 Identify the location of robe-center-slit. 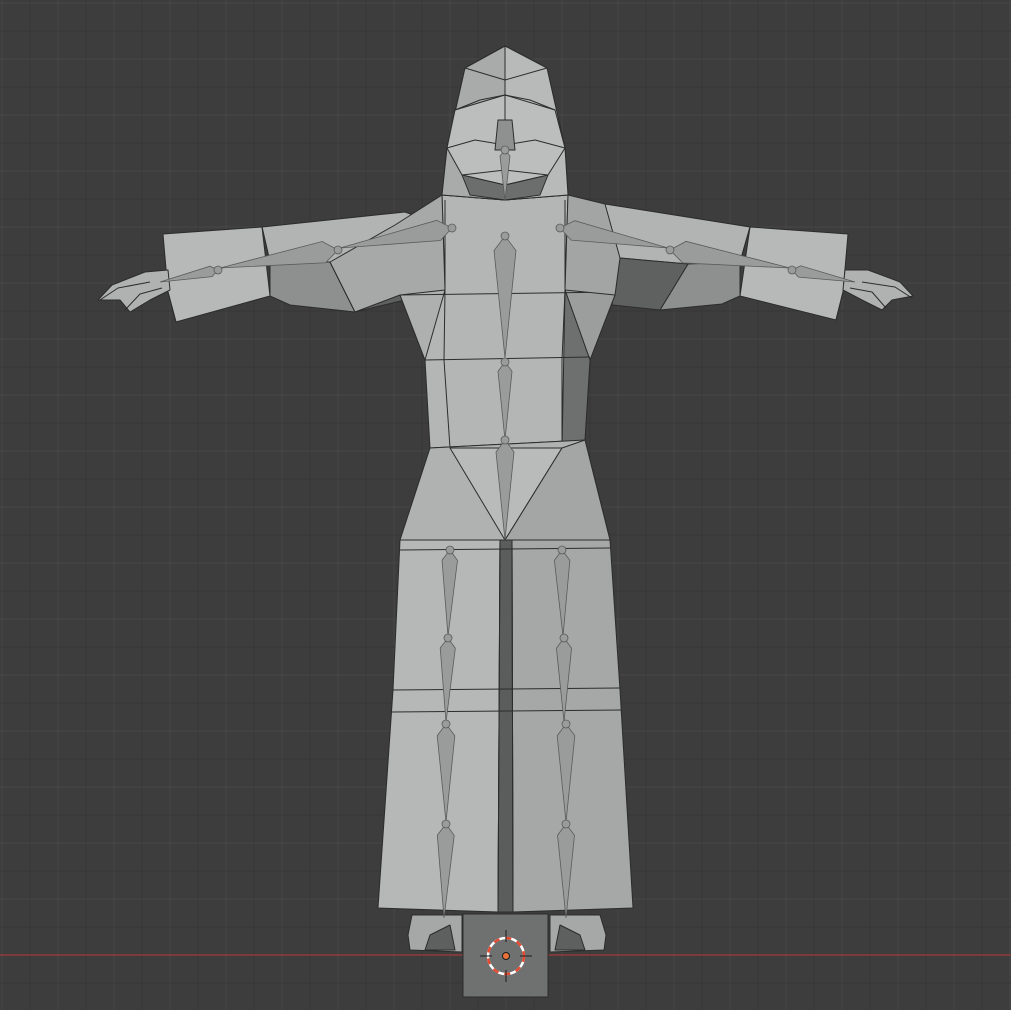
(505, 726).